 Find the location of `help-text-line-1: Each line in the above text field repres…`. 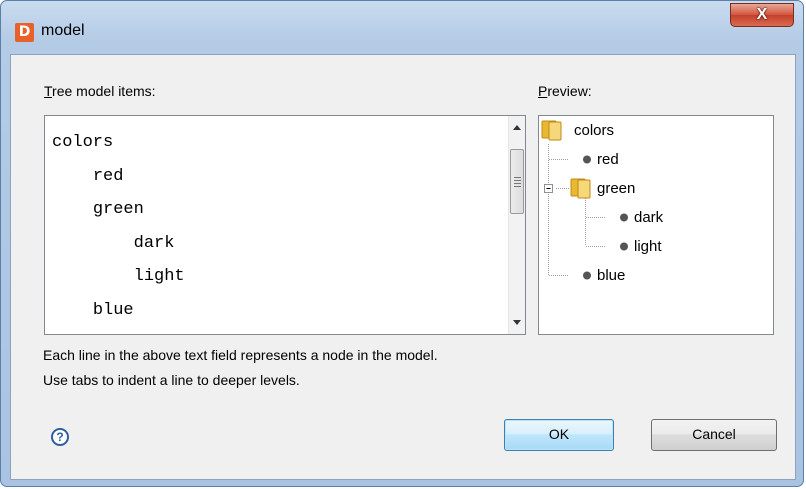

help-text-line-1: Each line in the above text field repres… is located at coordinates (240, 355).